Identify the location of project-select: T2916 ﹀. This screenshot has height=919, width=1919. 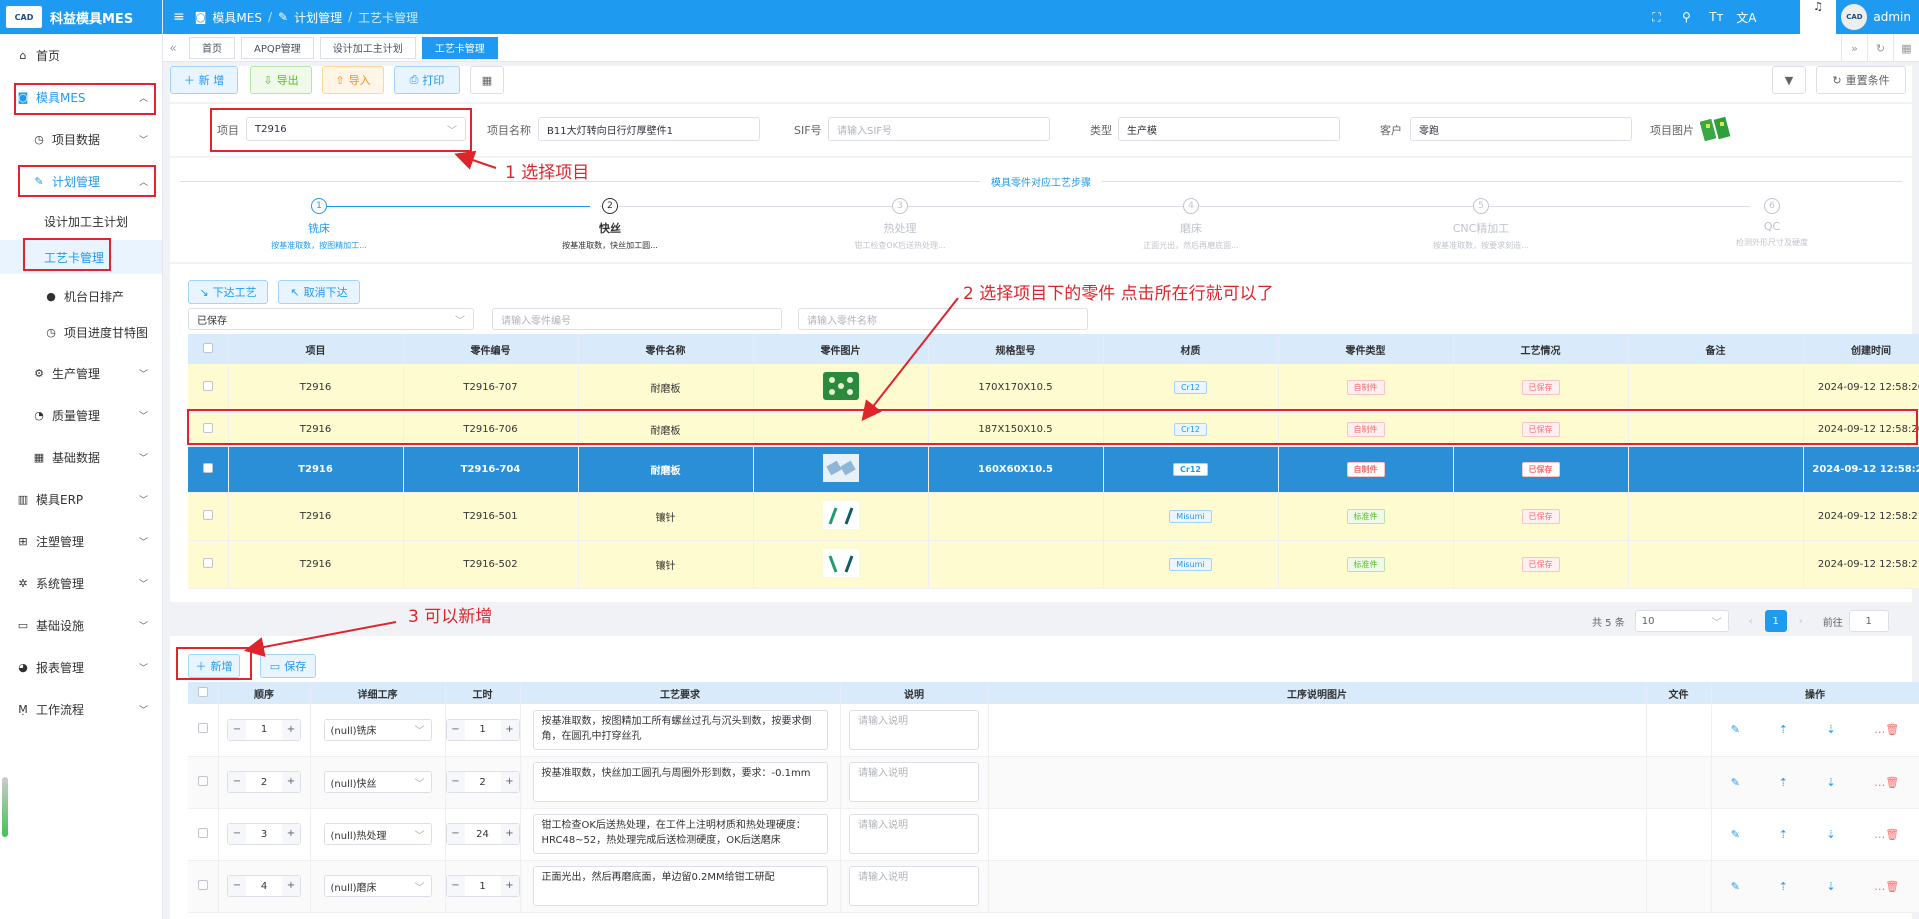
(356, 129).